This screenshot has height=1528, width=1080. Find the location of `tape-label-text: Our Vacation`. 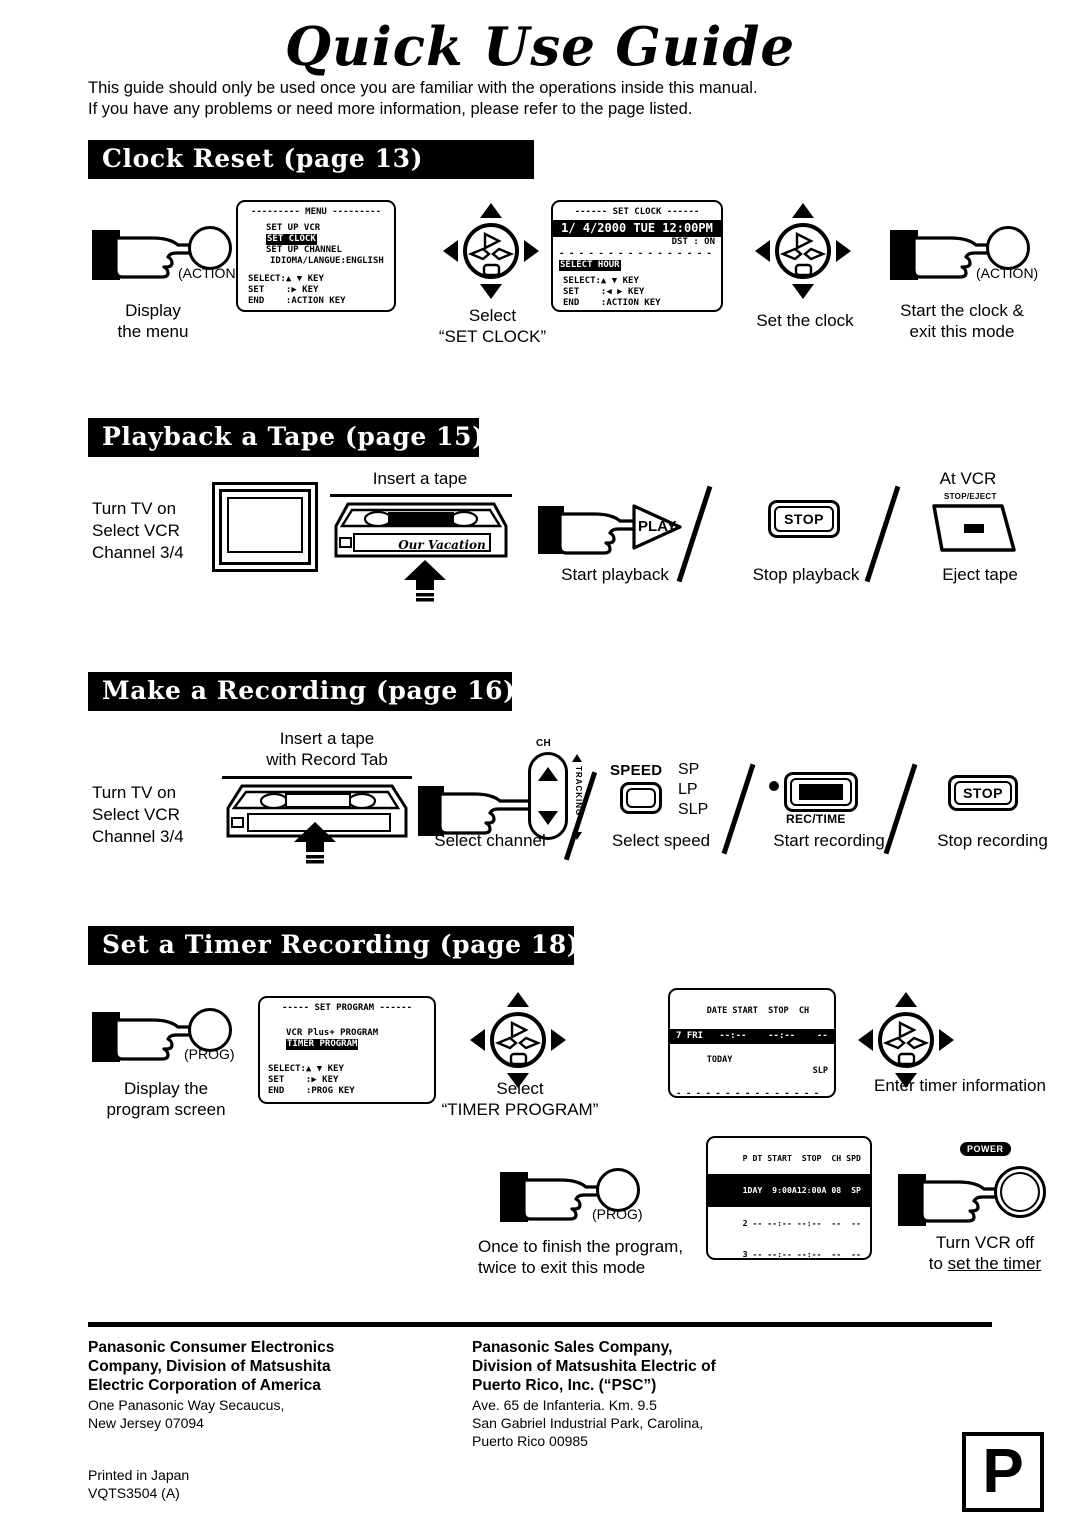

tape-label-text: Our Vacation is located at coordinates (442, 545).